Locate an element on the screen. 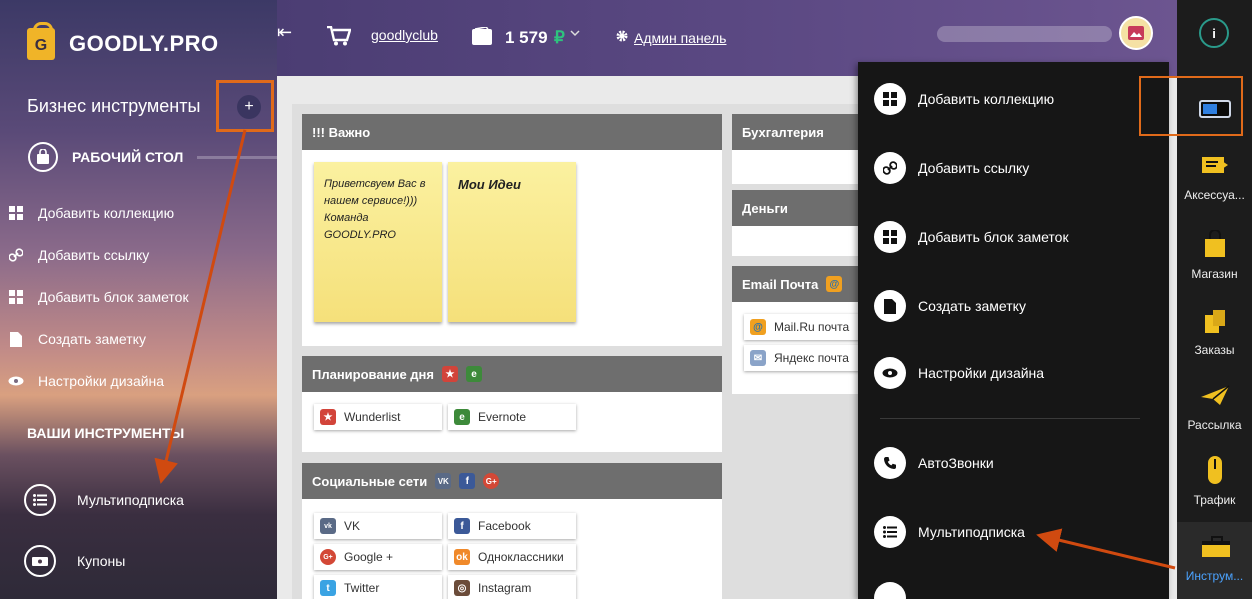  panel-money: Деньги is located at coordinates (802, 223).